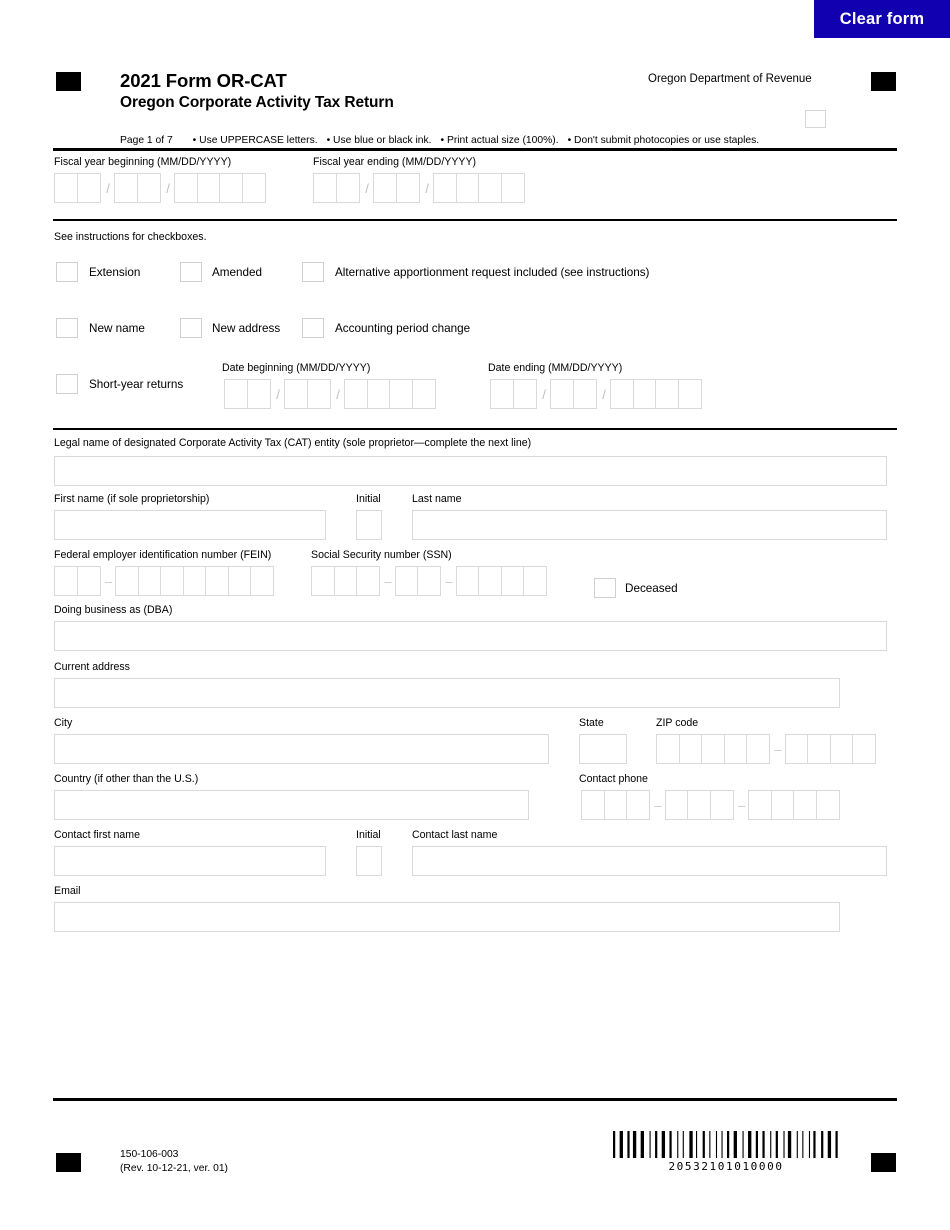  I want to click on checkbox-new-address, so click(191, 328).